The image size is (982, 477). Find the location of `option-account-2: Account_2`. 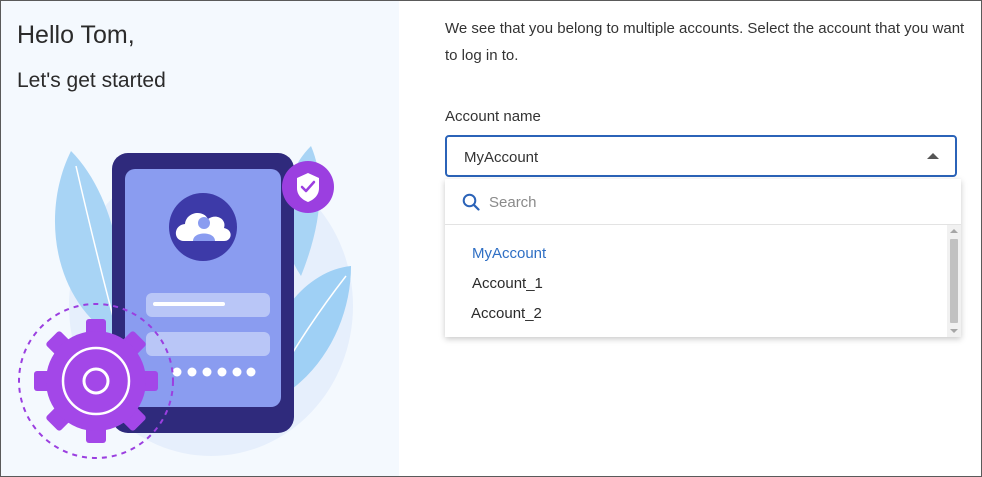

option-account-2: Account_2 is located at coordinates (695, 314).